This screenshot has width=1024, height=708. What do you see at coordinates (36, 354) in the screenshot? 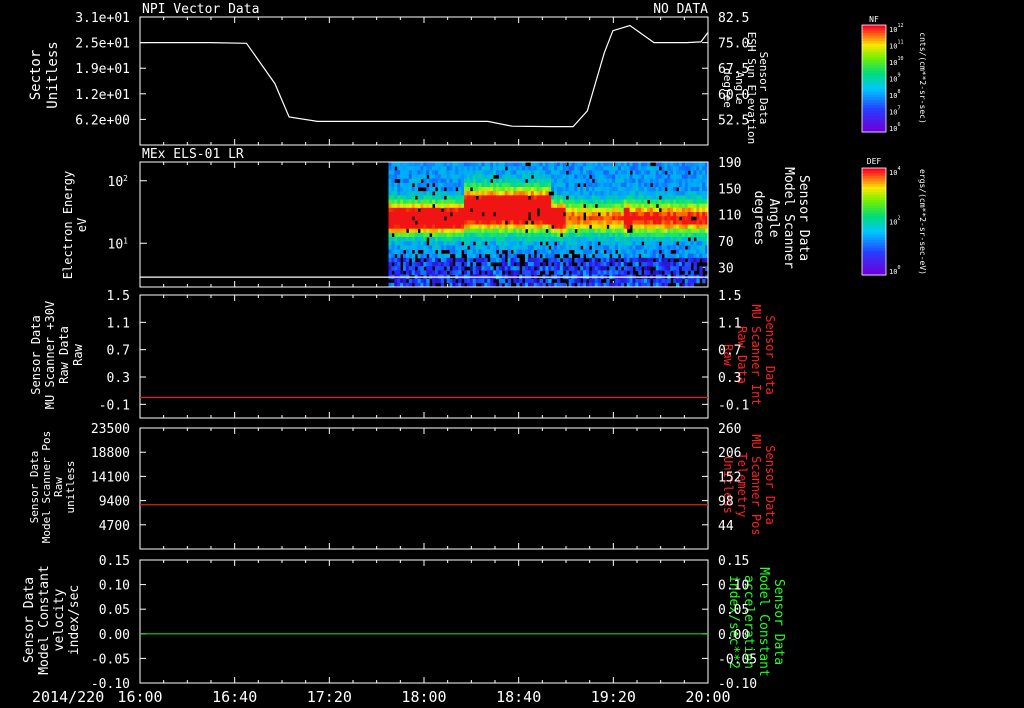
I see `panel3-left-label-line: Sensor Data` at bounding box center [36, 354].